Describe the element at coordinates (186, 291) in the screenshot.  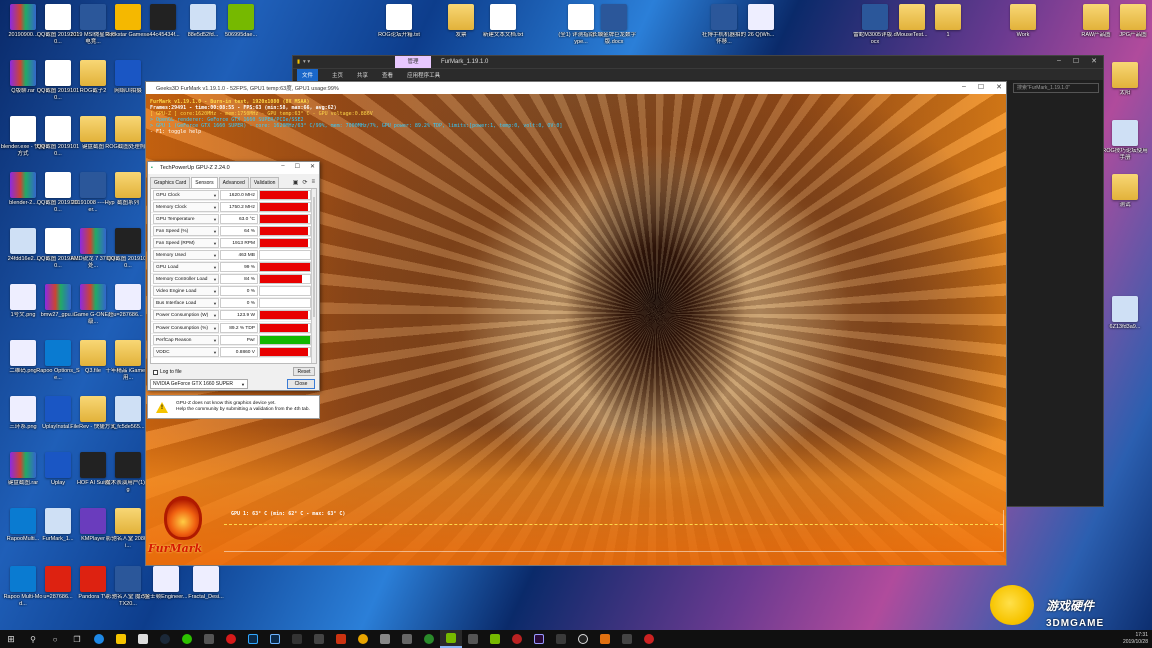
I see `sensor-name-dropdown: Video Engine Load ▼` at that location.